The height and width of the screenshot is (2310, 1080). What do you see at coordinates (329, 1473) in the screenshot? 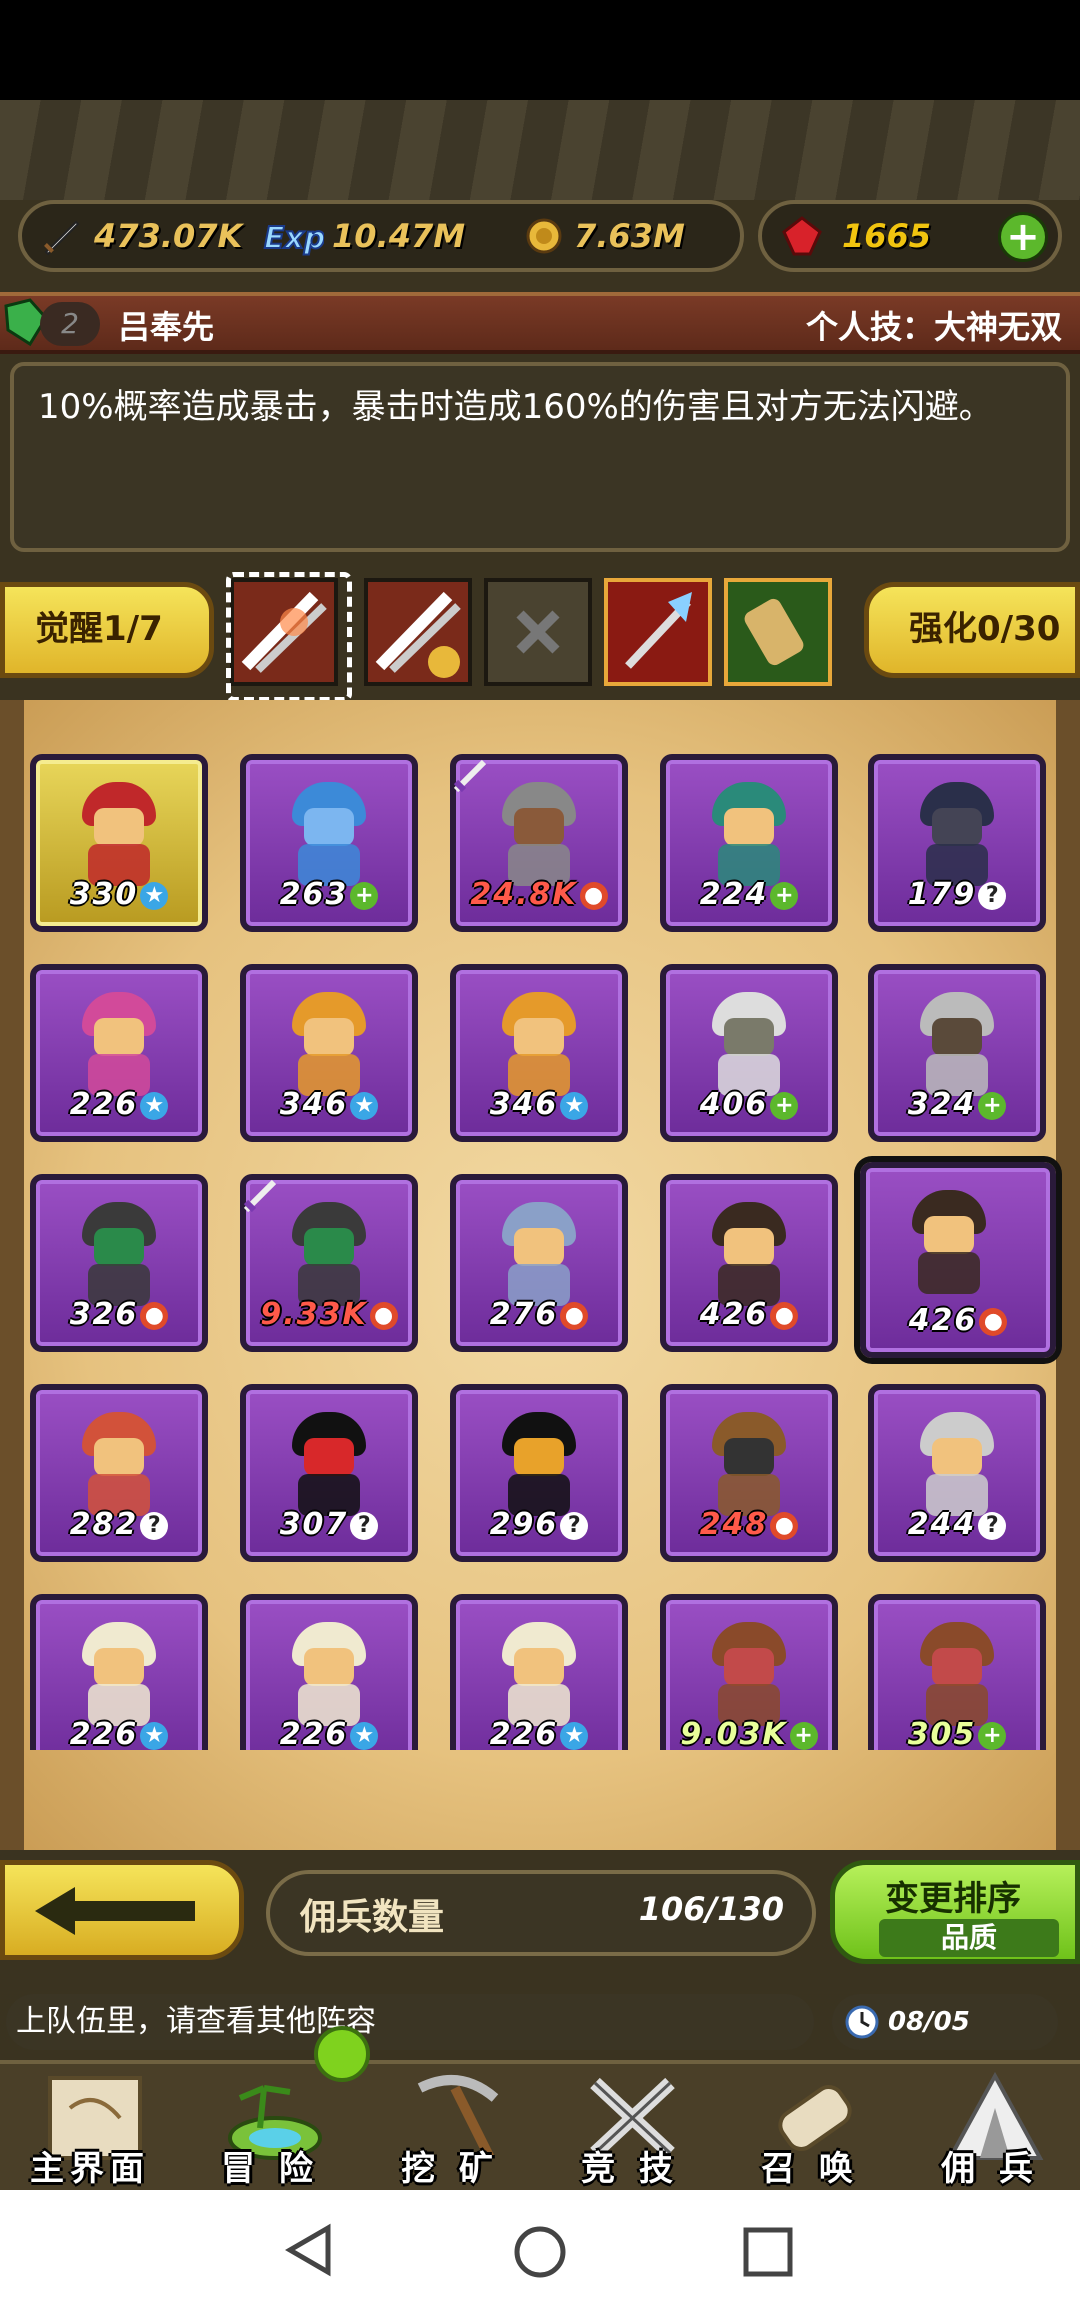
I see `mercenary-card: 307?` at bounding box center [329, 1473].